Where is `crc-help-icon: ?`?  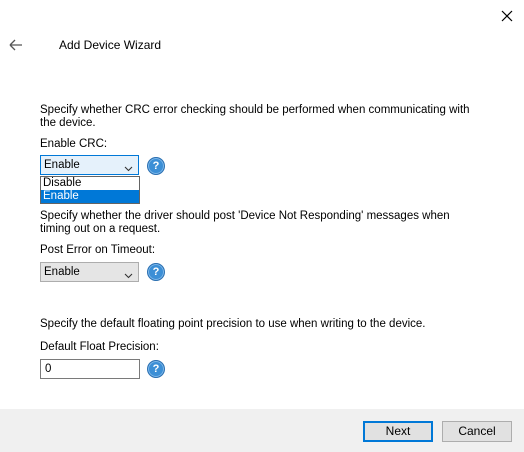 crc-help-icon: ? is located at coordinates (156, 166).